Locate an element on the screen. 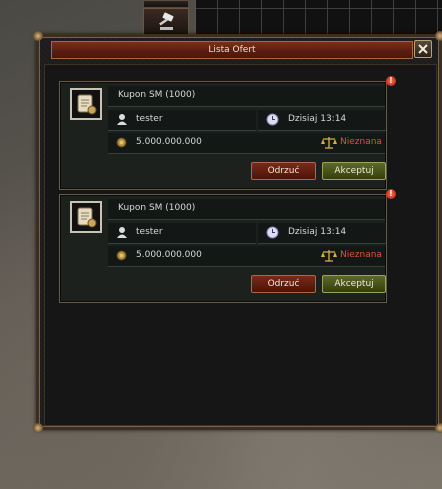  gavel-icon is located at coordinates (166, 21).